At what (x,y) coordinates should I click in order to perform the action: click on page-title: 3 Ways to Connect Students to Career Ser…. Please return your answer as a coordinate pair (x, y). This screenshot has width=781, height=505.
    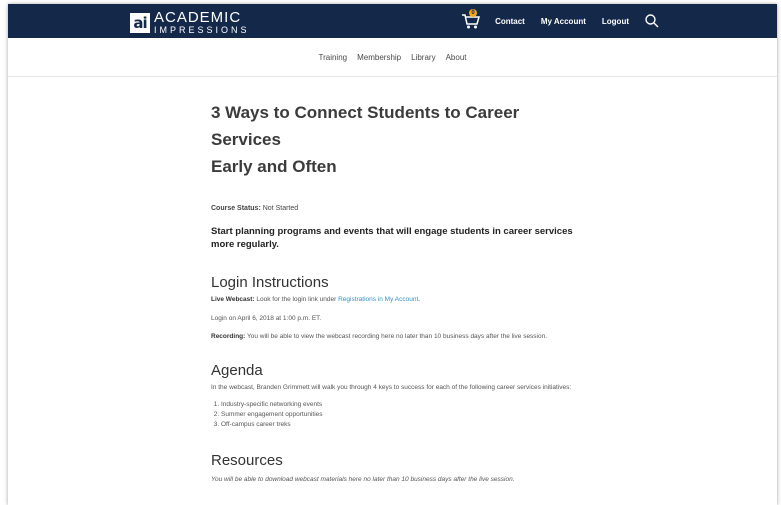
    Looking at the image, I should click on (396, 139).